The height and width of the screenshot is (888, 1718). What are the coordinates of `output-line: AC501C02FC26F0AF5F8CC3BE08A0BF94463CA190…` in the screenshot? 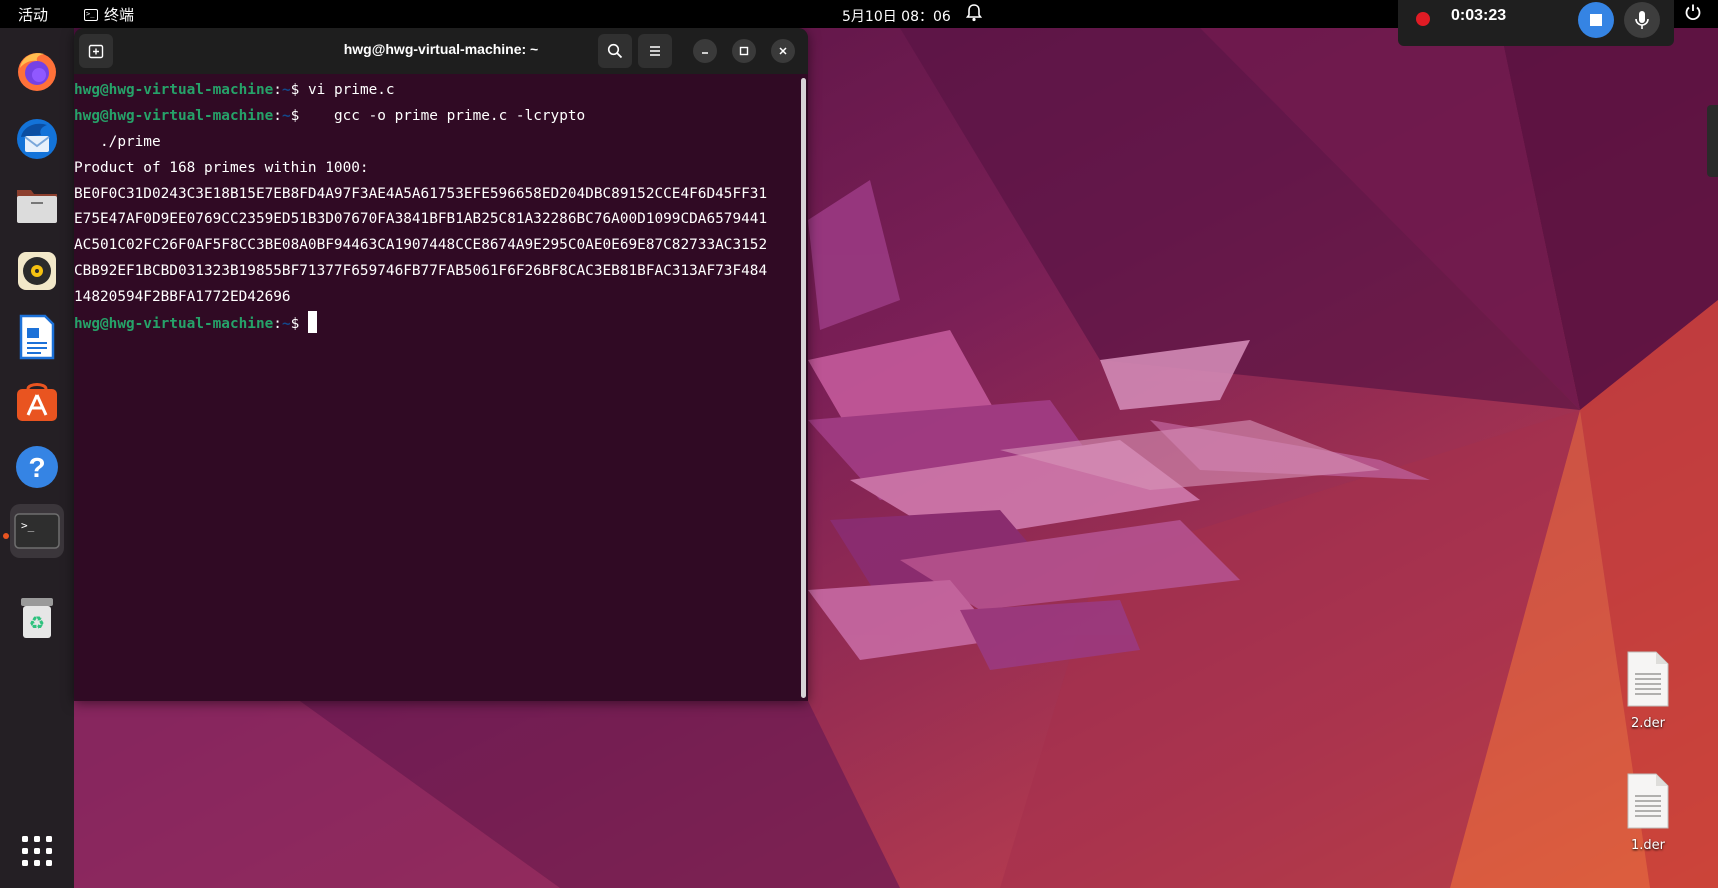 It's located at (436, 246).